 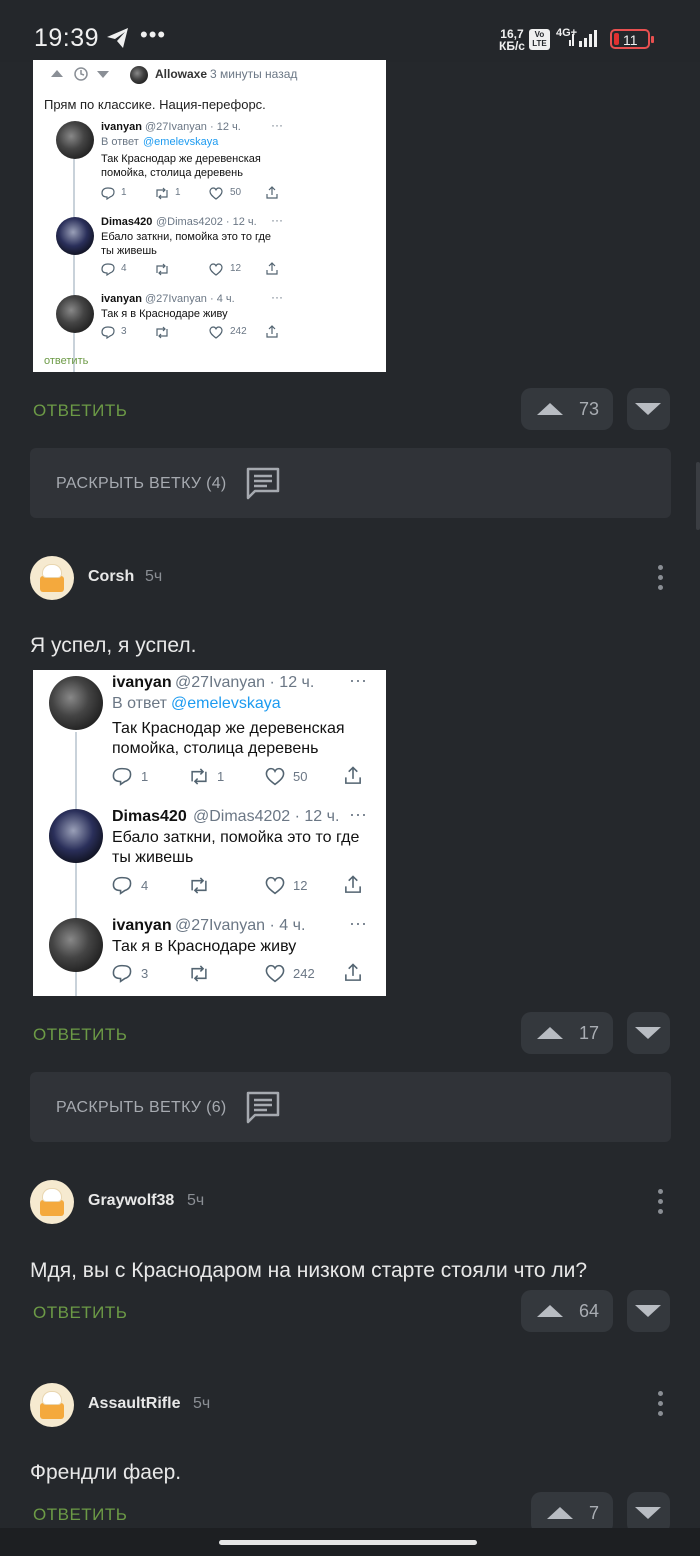 I want to click on tweet-handle: @27Ivanyan · 12 ч., so click(x=193, y=127).